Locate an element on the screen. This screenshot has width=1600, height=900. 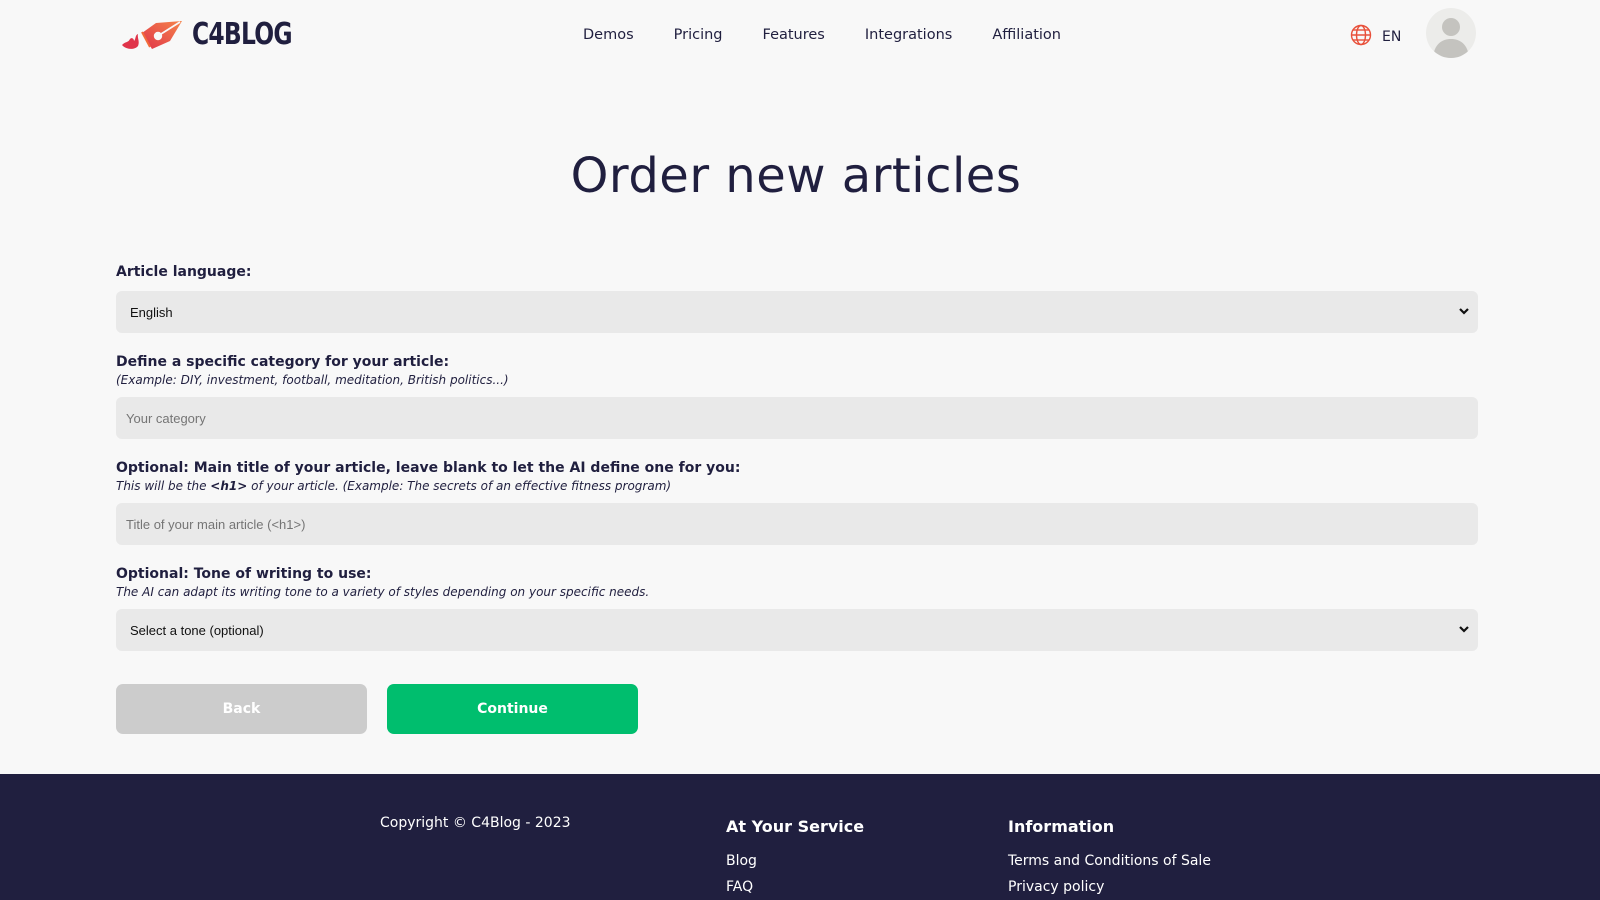
language-label: EN is located at coordinates (1392, 37).